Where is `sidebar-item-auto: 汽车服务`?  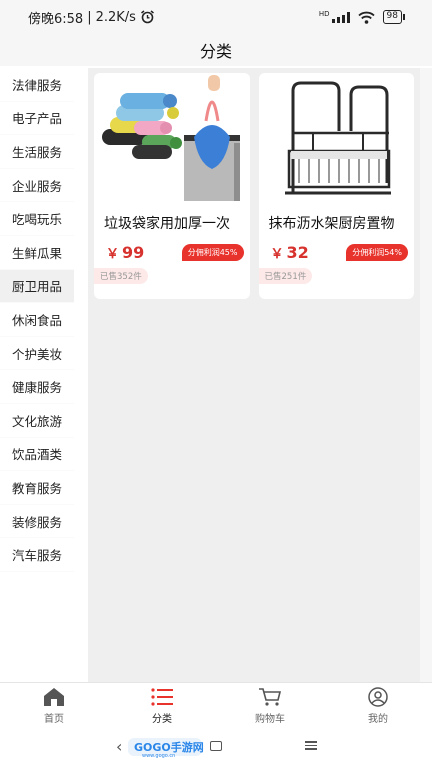 sidebar-item-auto: 汽车服务 is located at coordinates (37, 555).